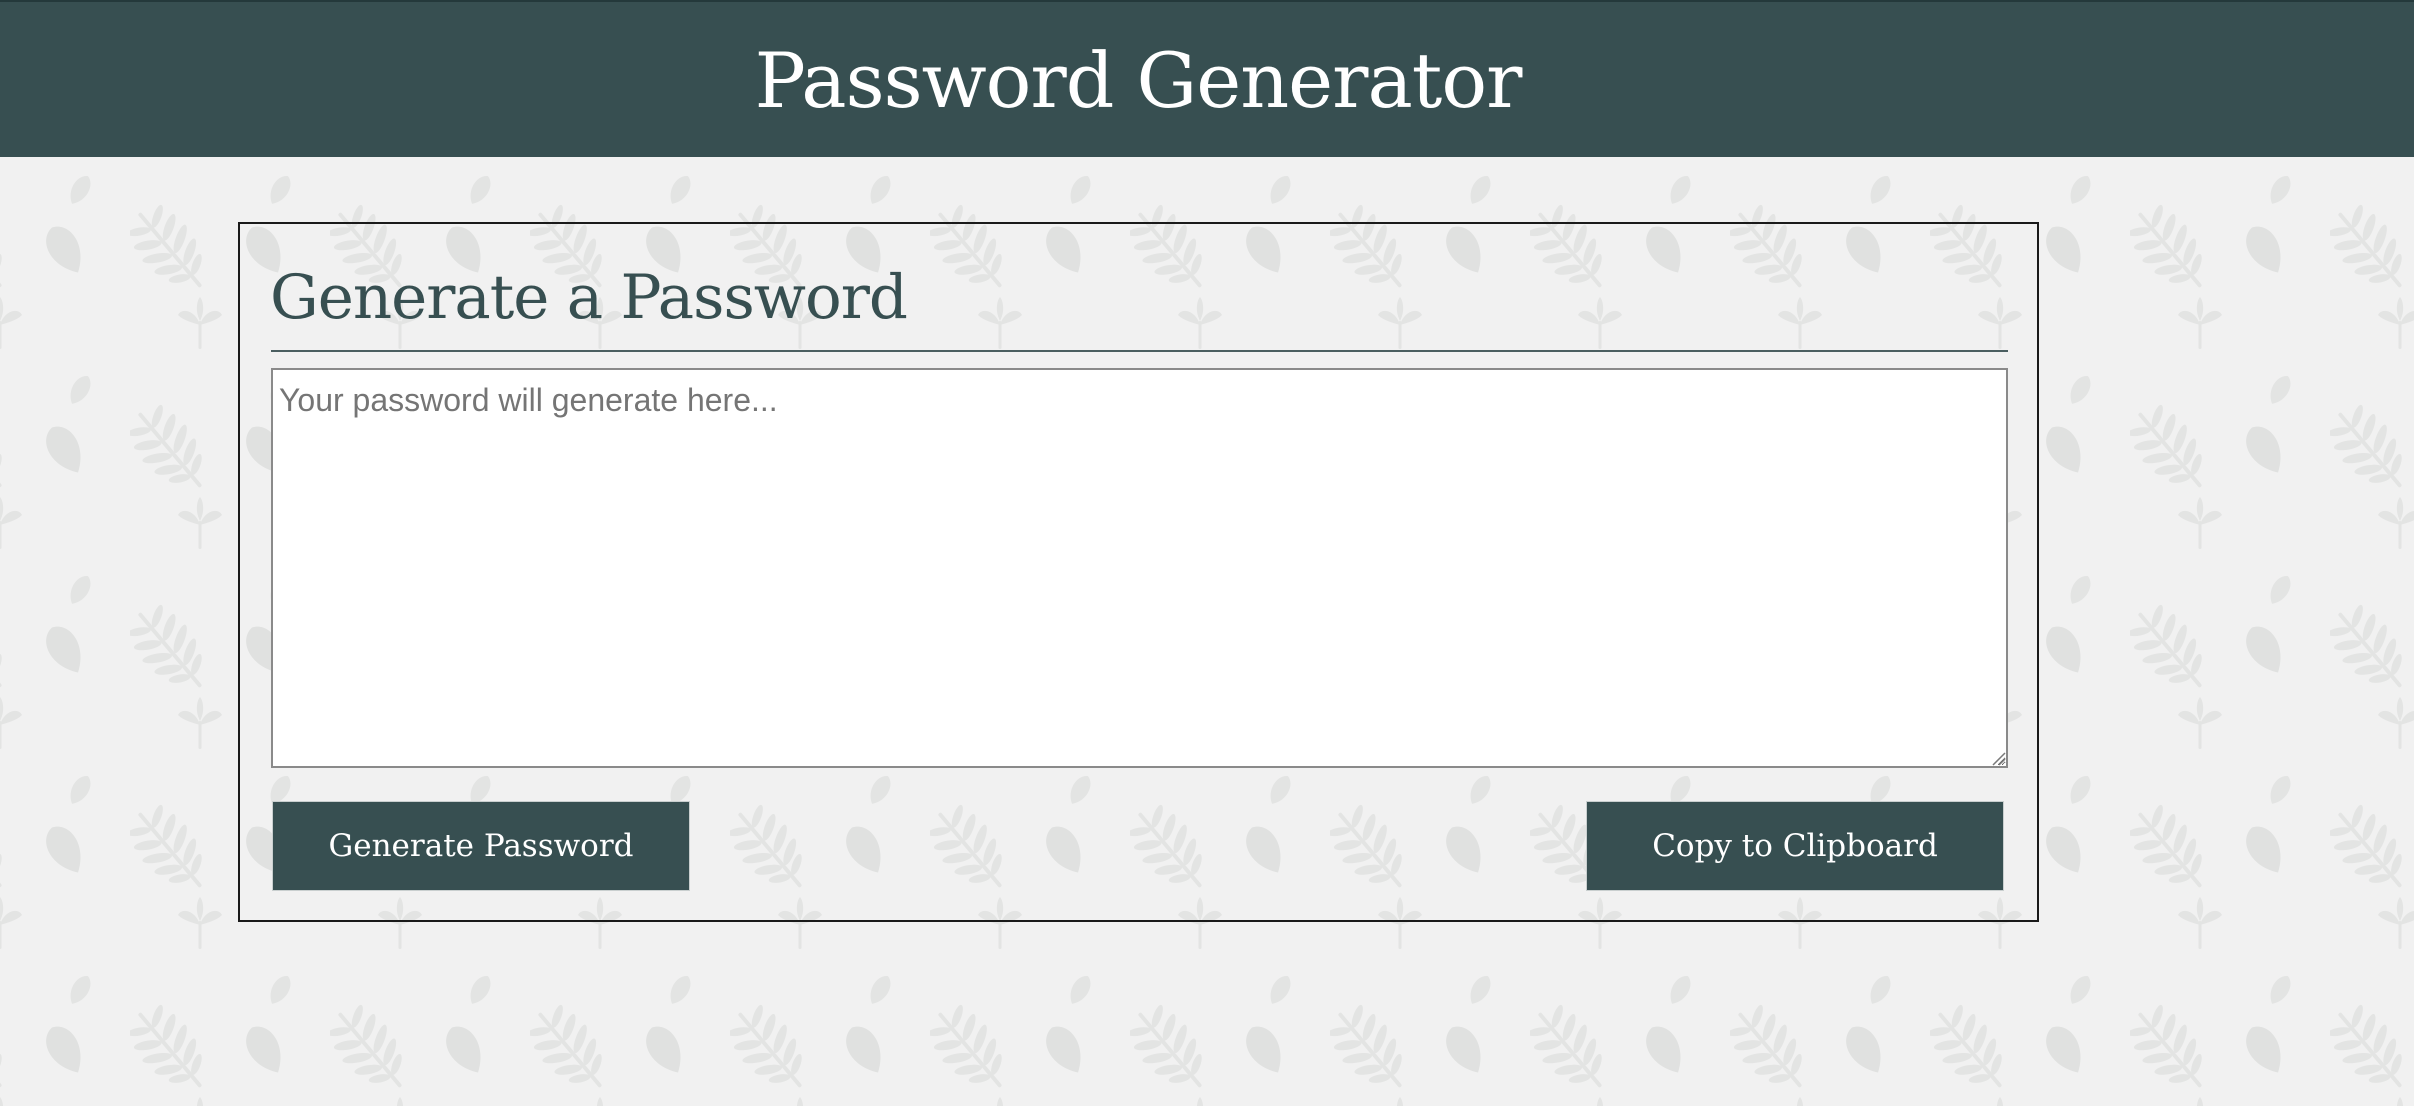  I want to click on site-header: Password Generator, so click(1207, 78).